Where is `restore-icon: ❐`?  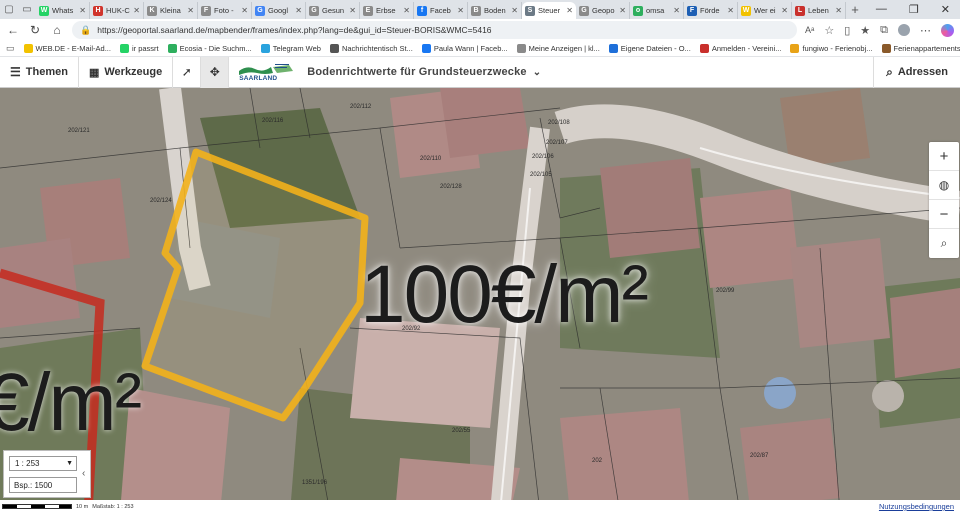
restore-icon: ❐ is located at coordinates (914, 9).